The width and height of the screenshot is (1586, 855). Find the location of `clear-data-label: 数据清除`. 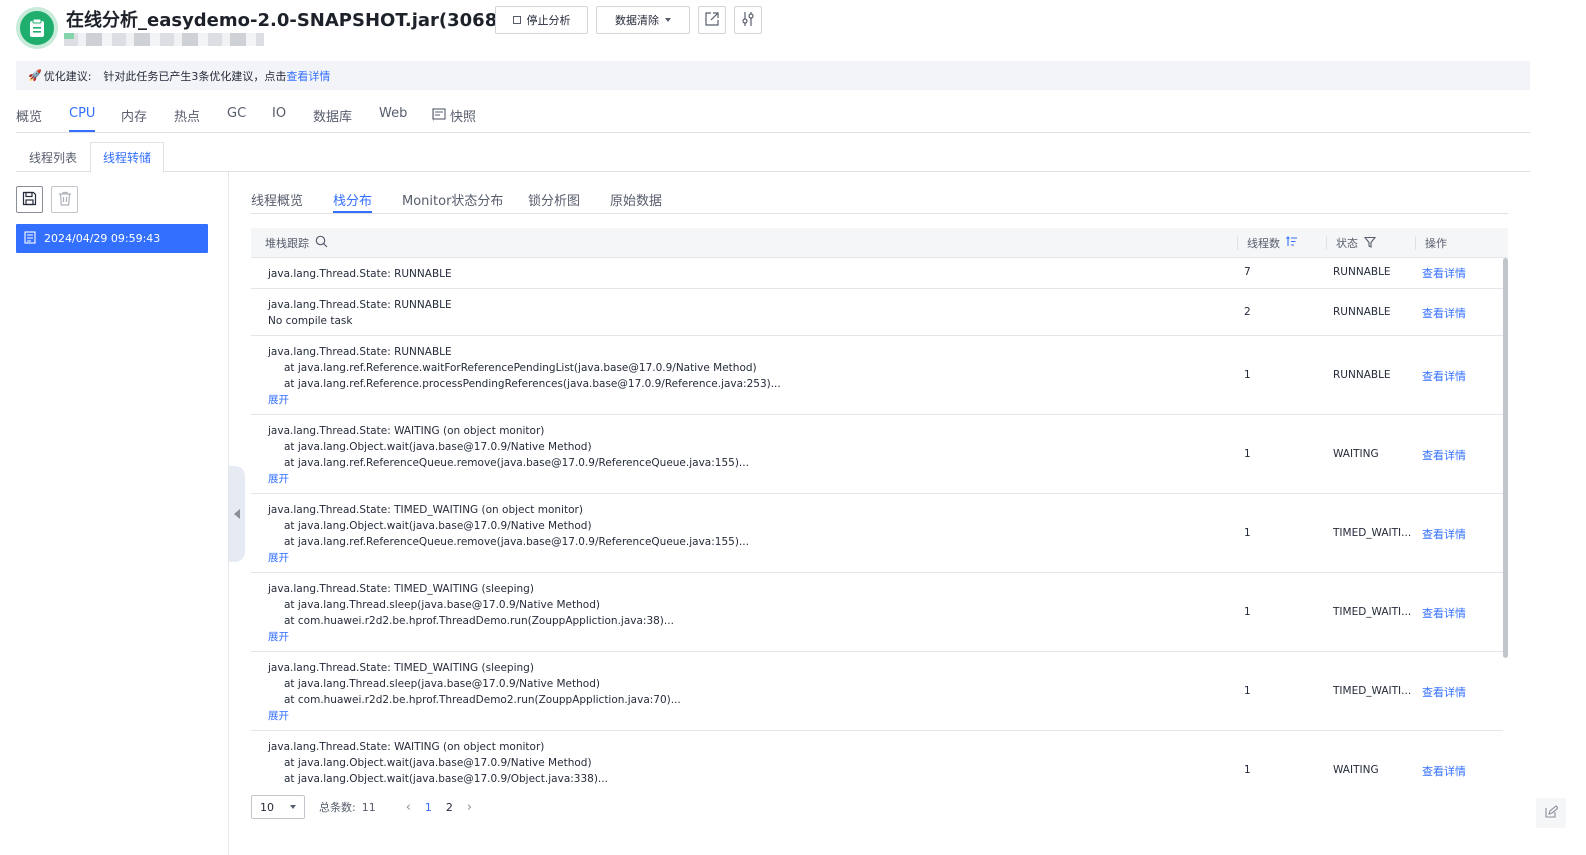

clear-data-label: 数据清除 is located at coordinates (637, 20).